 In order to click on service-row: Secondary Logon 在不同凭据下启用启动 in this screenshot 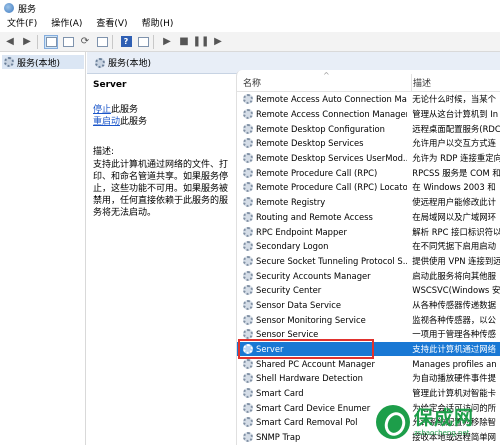, I will do `click(368, 246)`.